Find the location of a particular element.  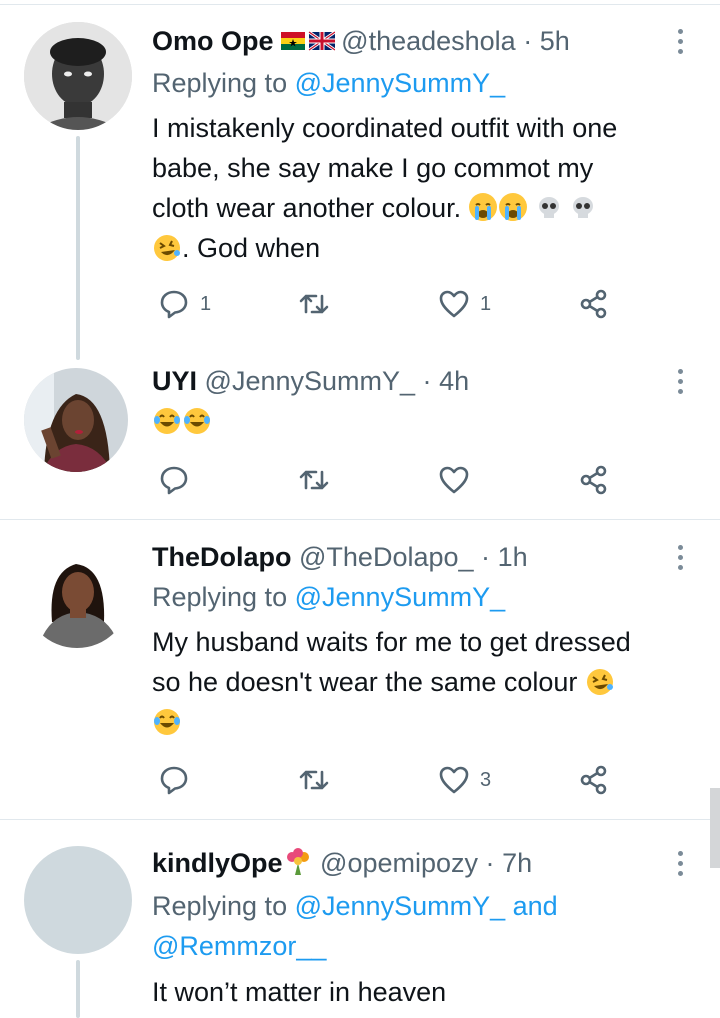

text-line: I mistakenly coordinated outfit with one is located at coordinates (385, 128).